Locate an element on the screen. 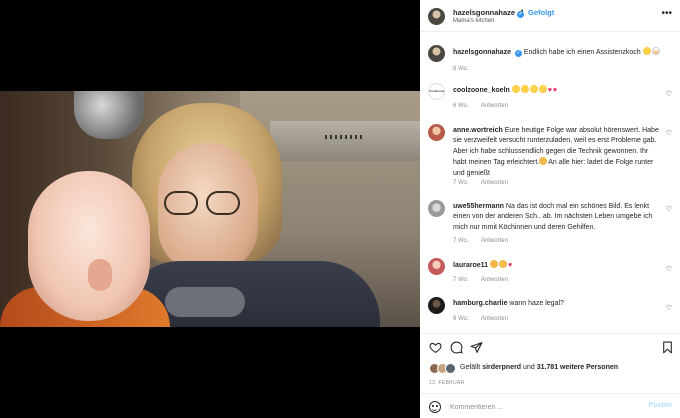  comment-input is located at coordinates (540, 407).